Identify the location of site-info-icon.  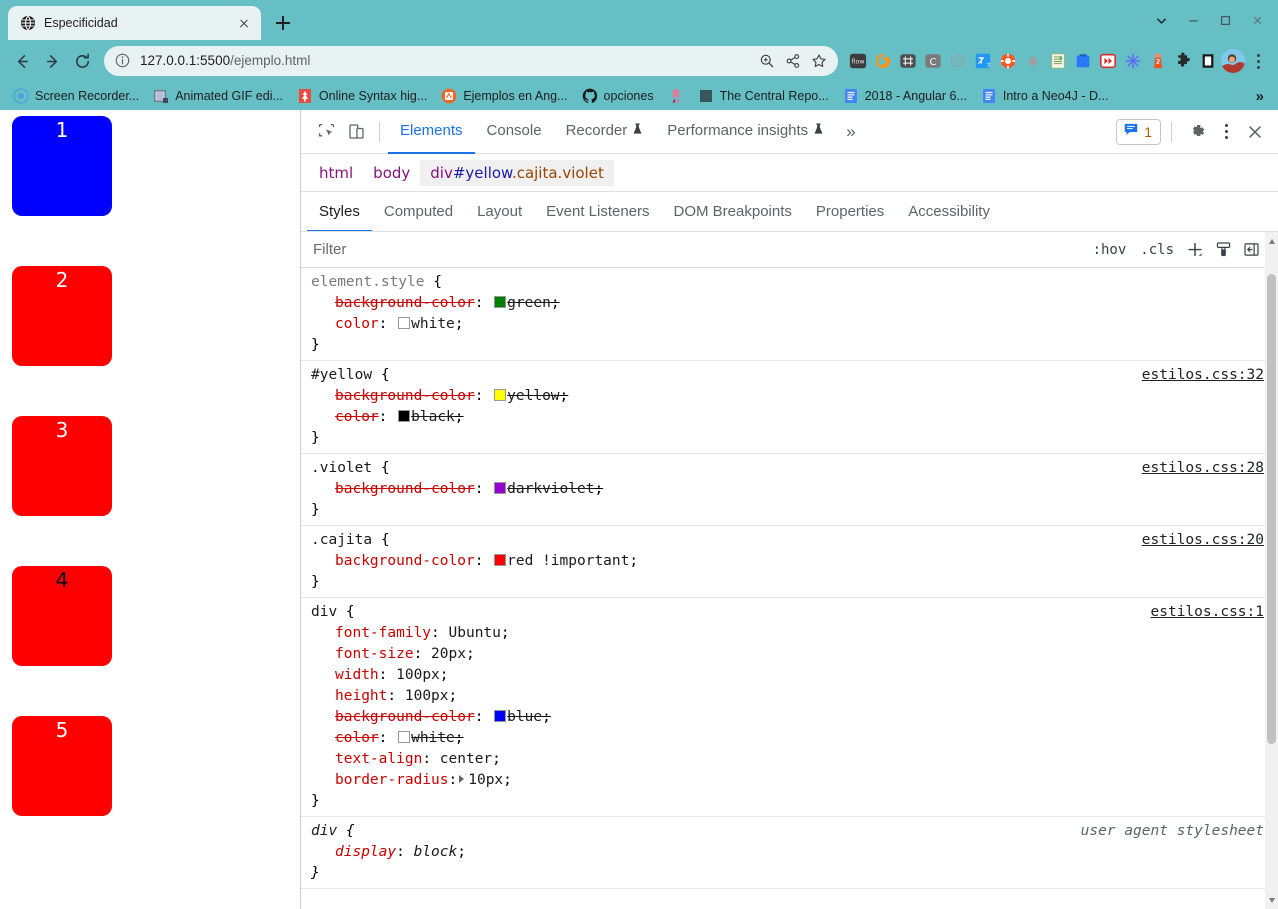
(123, 61).